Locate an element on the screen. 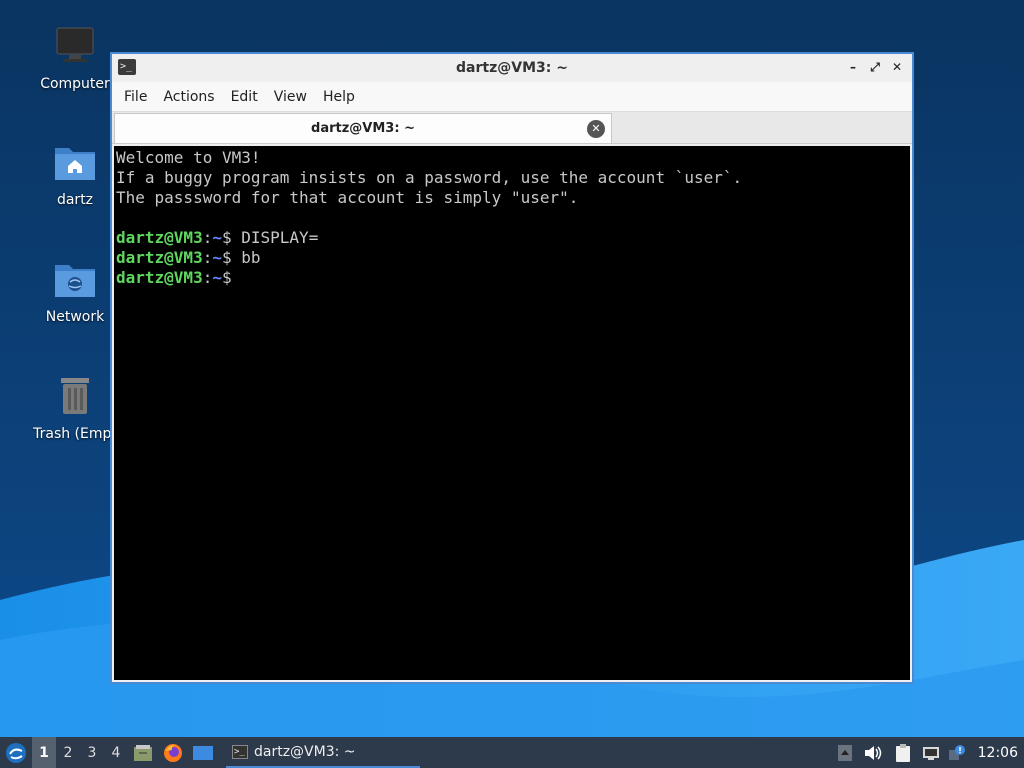 The height and width of the screenshot is (768, 1024). workspace-1: 1 is located at coordinates (44, 752).